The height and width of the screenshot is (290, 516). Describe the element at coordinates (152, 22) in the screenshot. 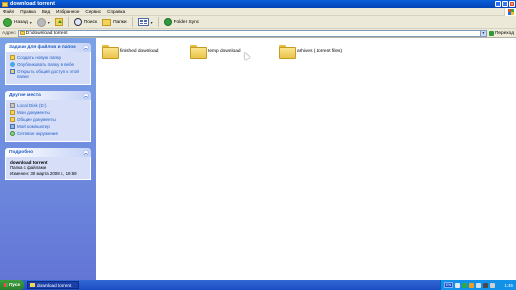

I see `views-dropdown-icon: ▾` at that location.